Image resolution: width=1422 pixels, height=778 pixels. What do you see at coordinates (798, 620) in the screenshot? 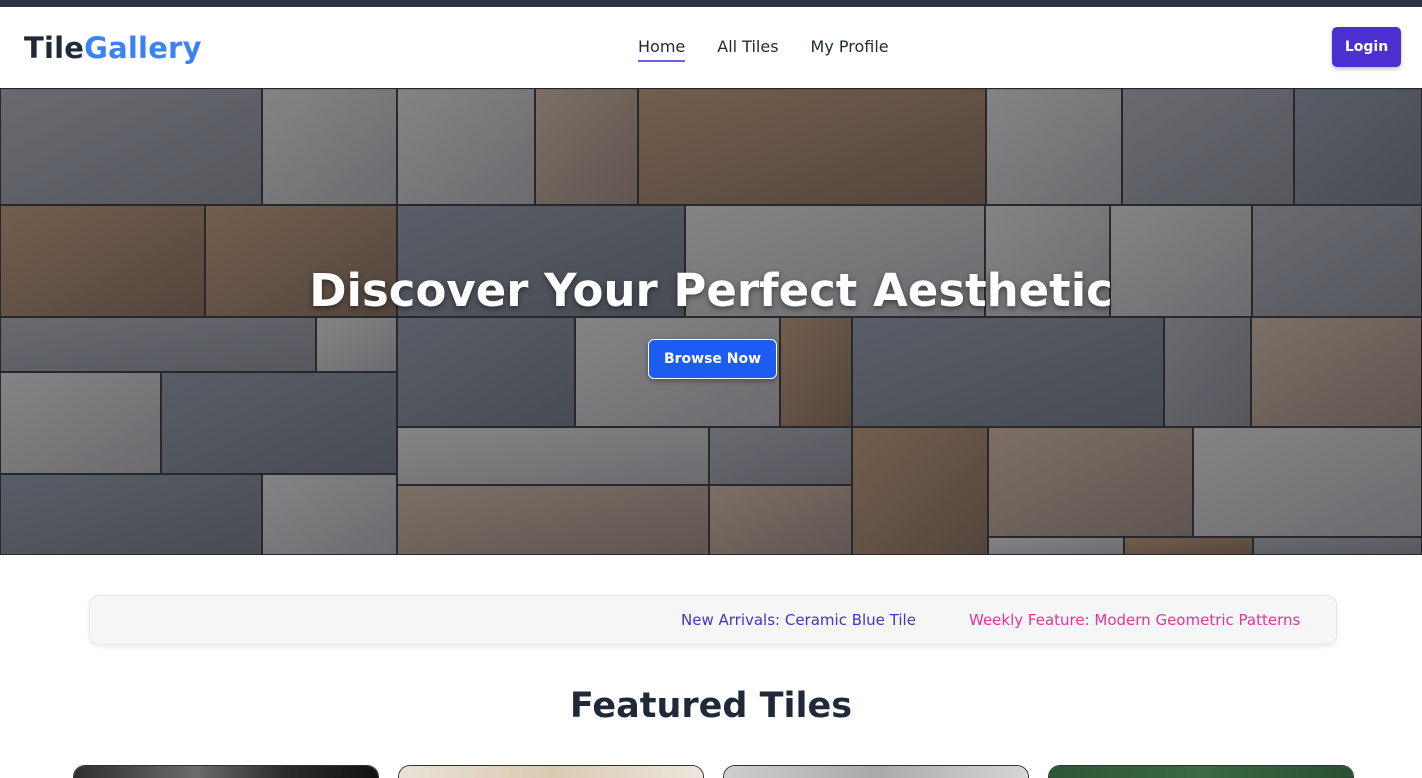
I see `ticker-item-new-arrivals: New Arrivals: Ceramic Blue Tile` at bounding box center [798, 620].